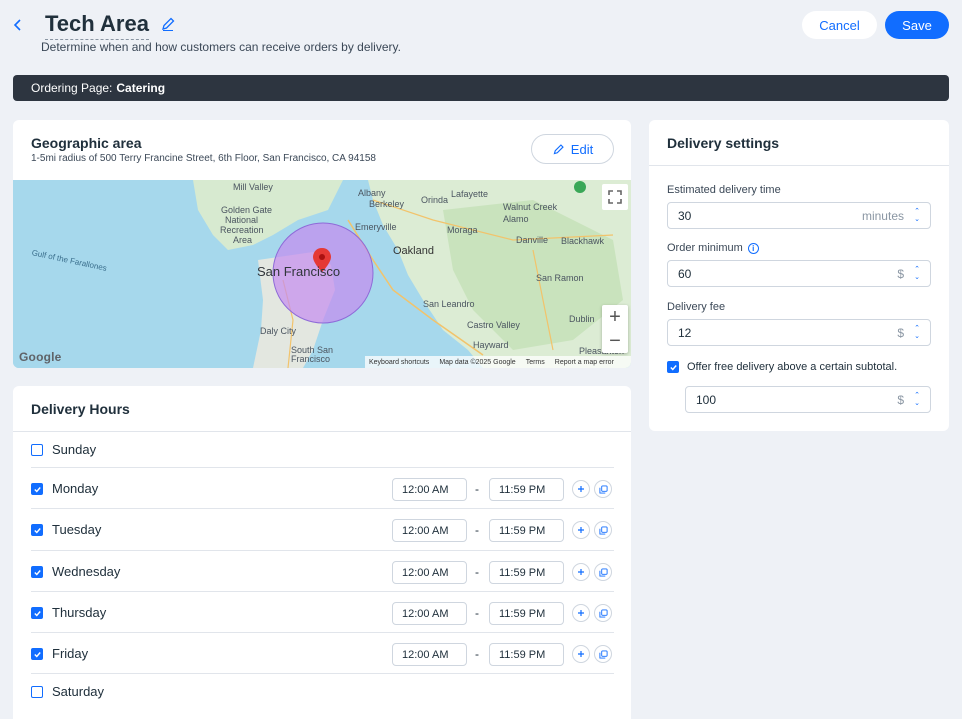 This screenshot has height=719, width=962. What do you see at coordinates (799, 332) in the screenshot?
I see `delivery-fee-input: 12 $ ⌃ ⌄` at bounding box center [799, 332].